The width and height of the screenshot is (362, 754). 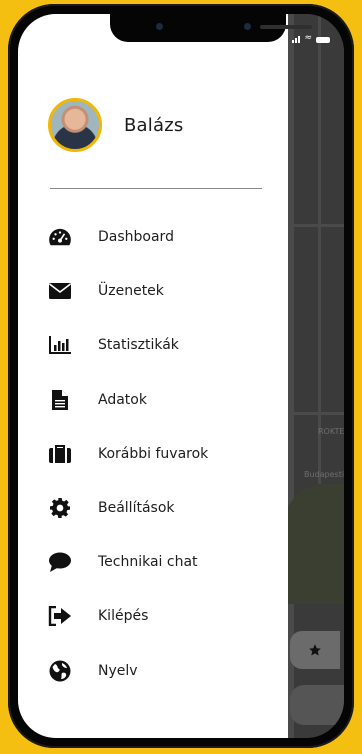 What do you see at coordinates (60, 671) in the screenshot?
I see `globe-icon` at bounding box center [60, 671].